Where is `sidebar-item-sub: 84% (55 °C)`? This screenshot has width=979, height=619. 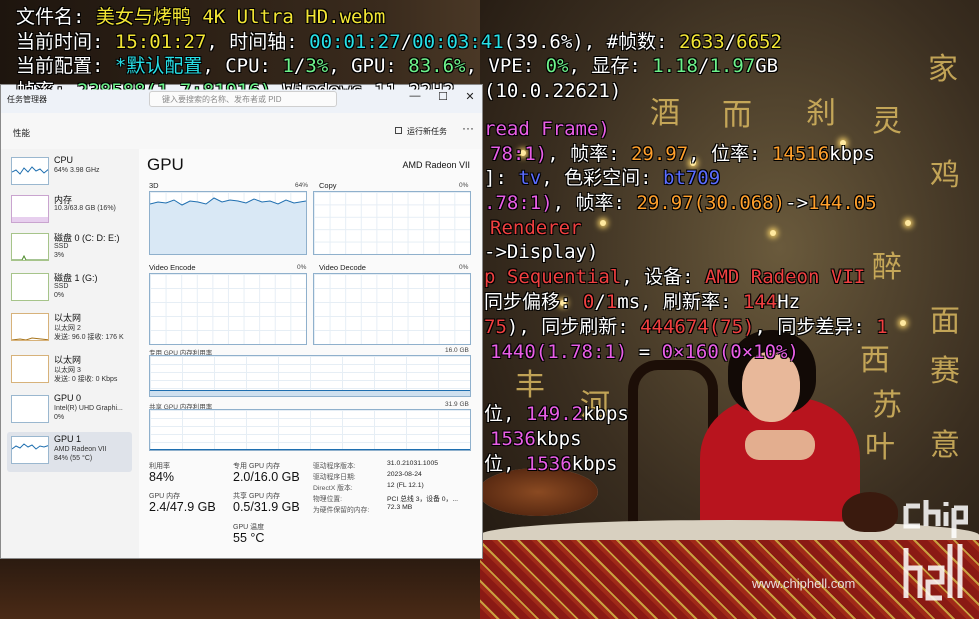 sidebar-item-sub: 84% (55 °C) is located at coordinates (73, 458).